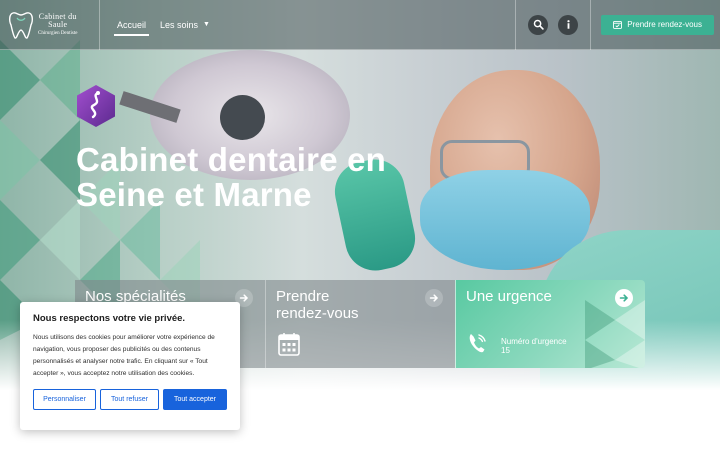  I want to click on accept-all-button: Tout accepter, so click(195, 399).